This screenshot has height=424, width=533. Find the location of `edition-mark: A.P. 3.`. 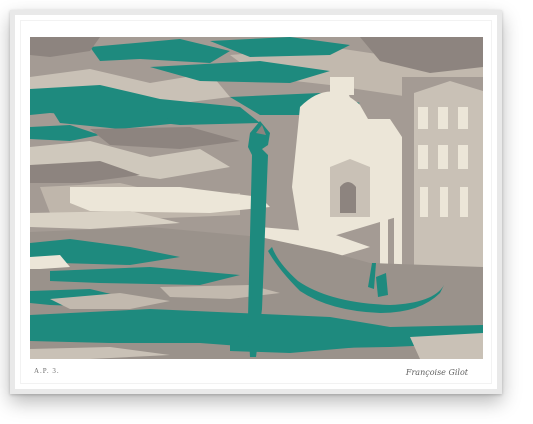

edition-mark: A.P. 3. is located at coordinates (47, 371).